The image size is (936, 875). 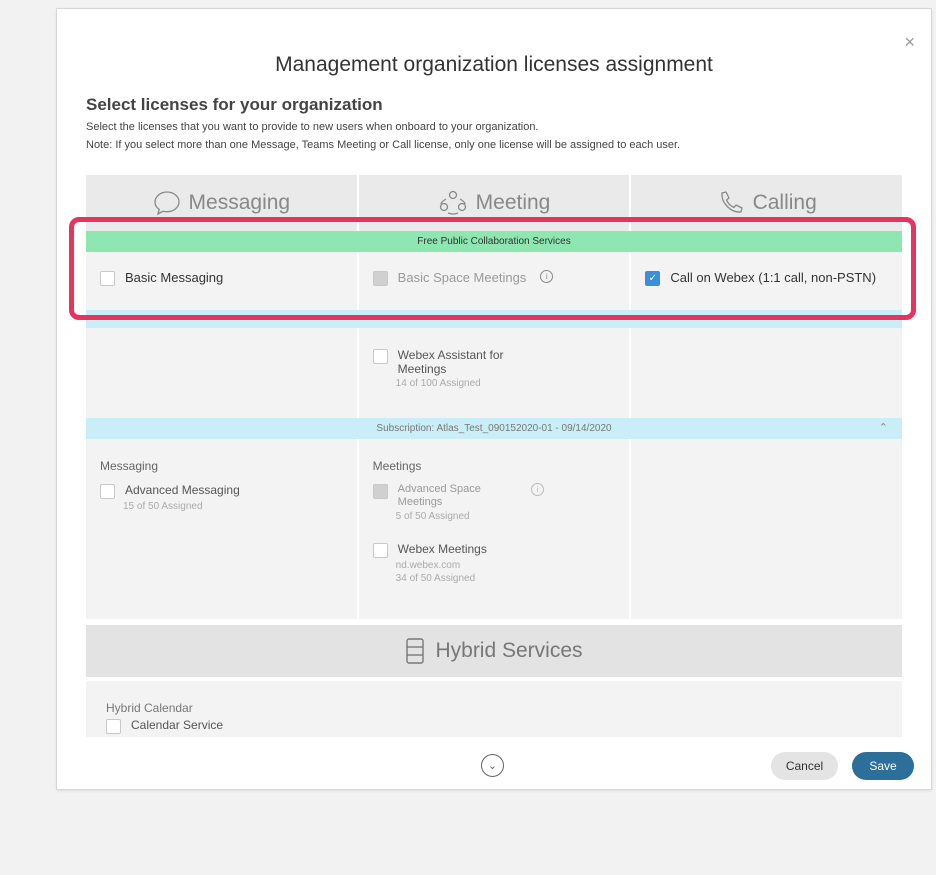 What do you see at coordinates (129, 466) in the screenshot?
I see `messaging-group-label: Messaging` at bounding box center [129, 466].